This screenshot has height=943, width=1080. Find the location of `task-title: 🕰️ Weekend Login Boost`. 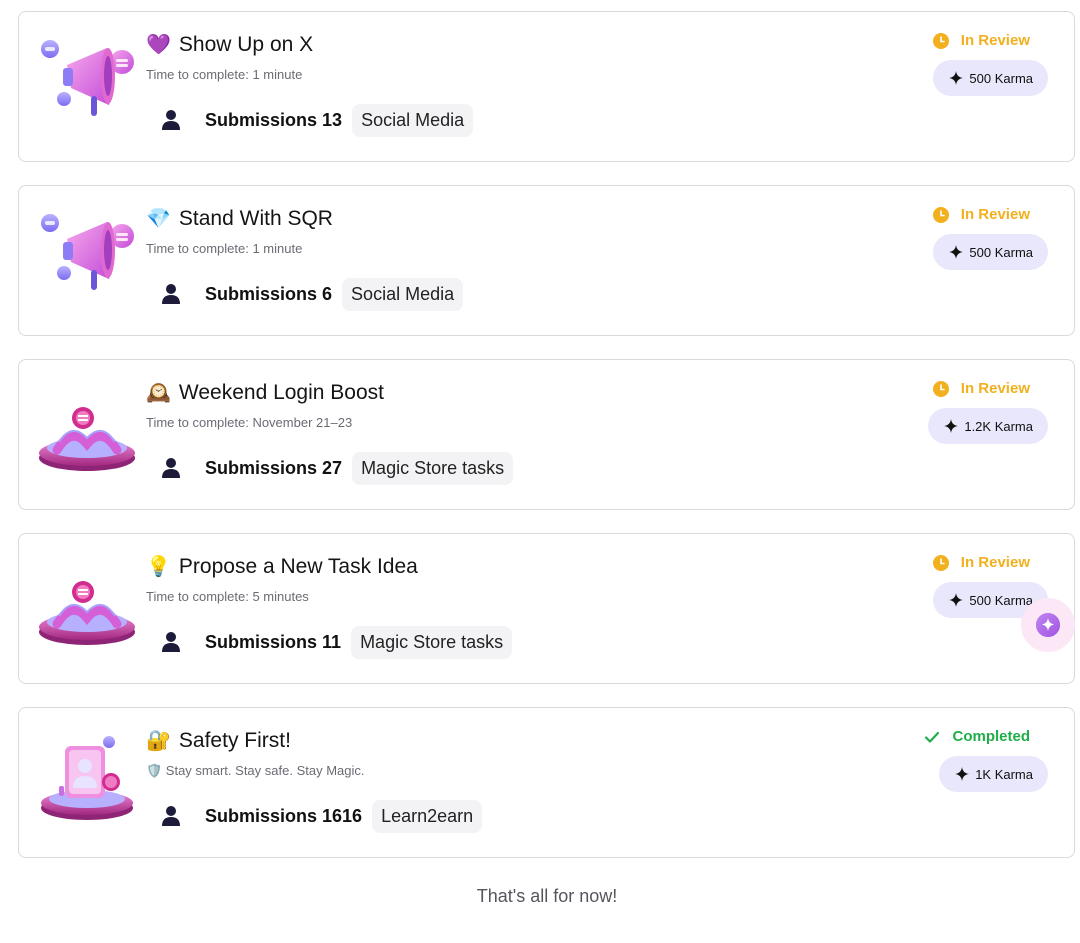

task-title: 🕰️ Weekend Login Boost is located at coordinates (265, 392).